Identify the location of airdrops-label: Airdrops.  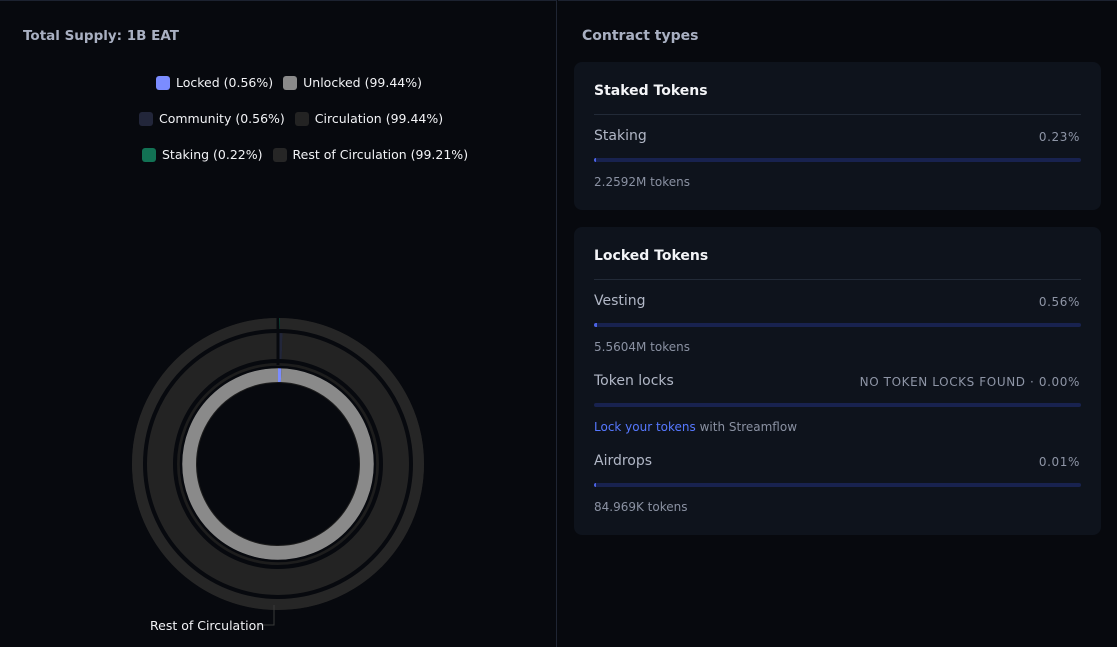
(623, 461).